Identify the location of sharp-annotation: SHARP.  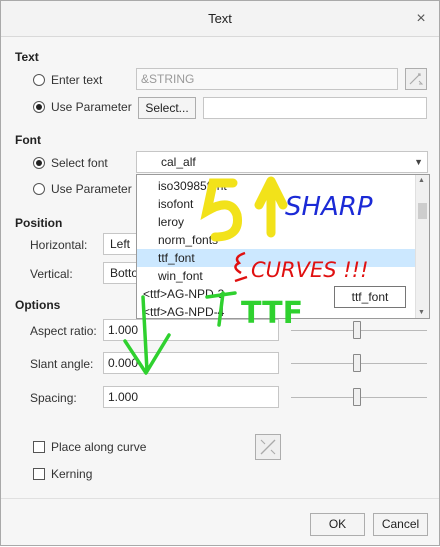
(329, 207).